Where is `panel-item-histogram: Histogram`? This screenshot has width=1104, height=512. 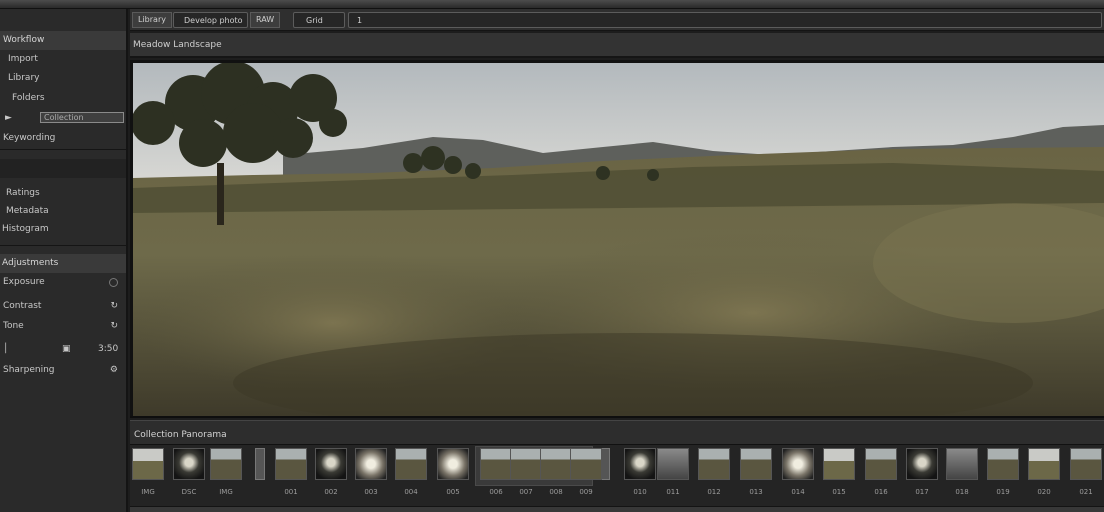 panel-item-histogram: Histogram is located at coordinates (63, 229).